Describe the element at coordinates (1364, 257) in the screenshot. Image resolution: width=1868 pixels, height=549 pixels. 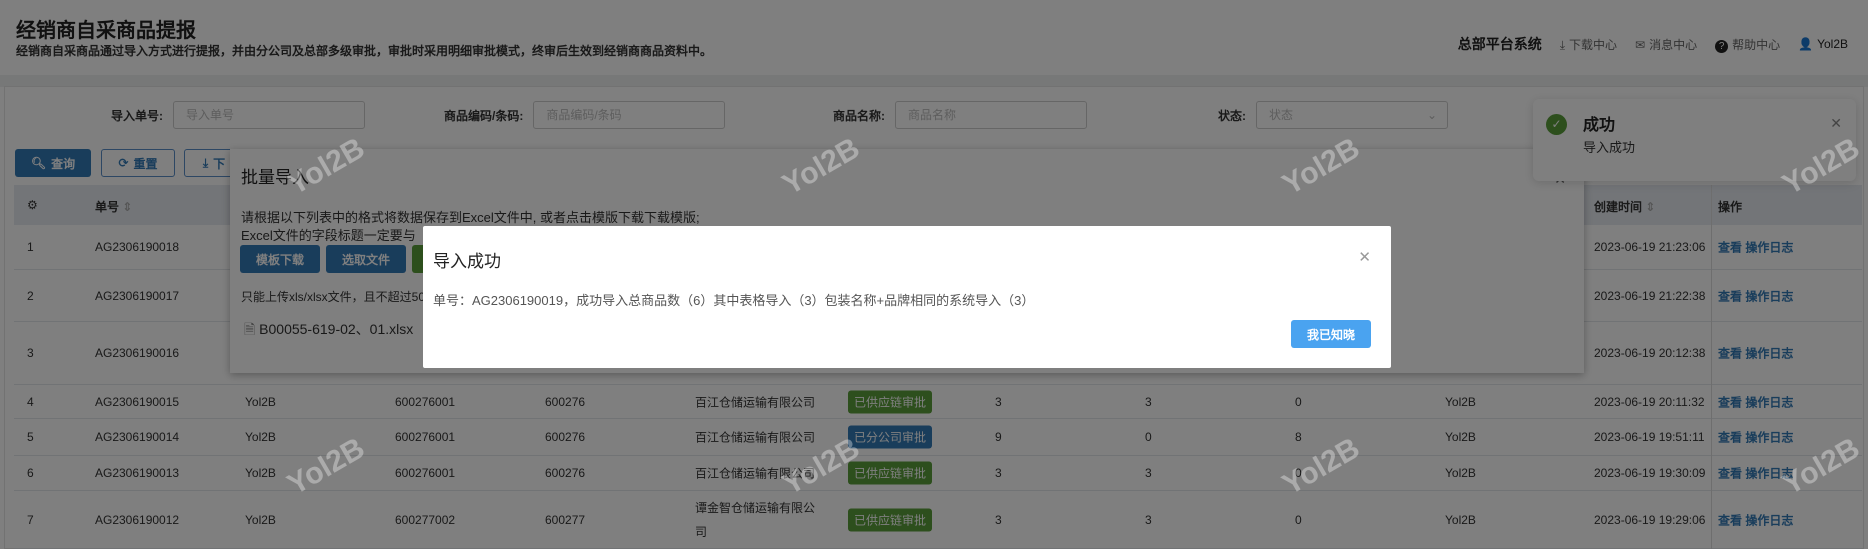
I see `close-icon: ✕` at that location.